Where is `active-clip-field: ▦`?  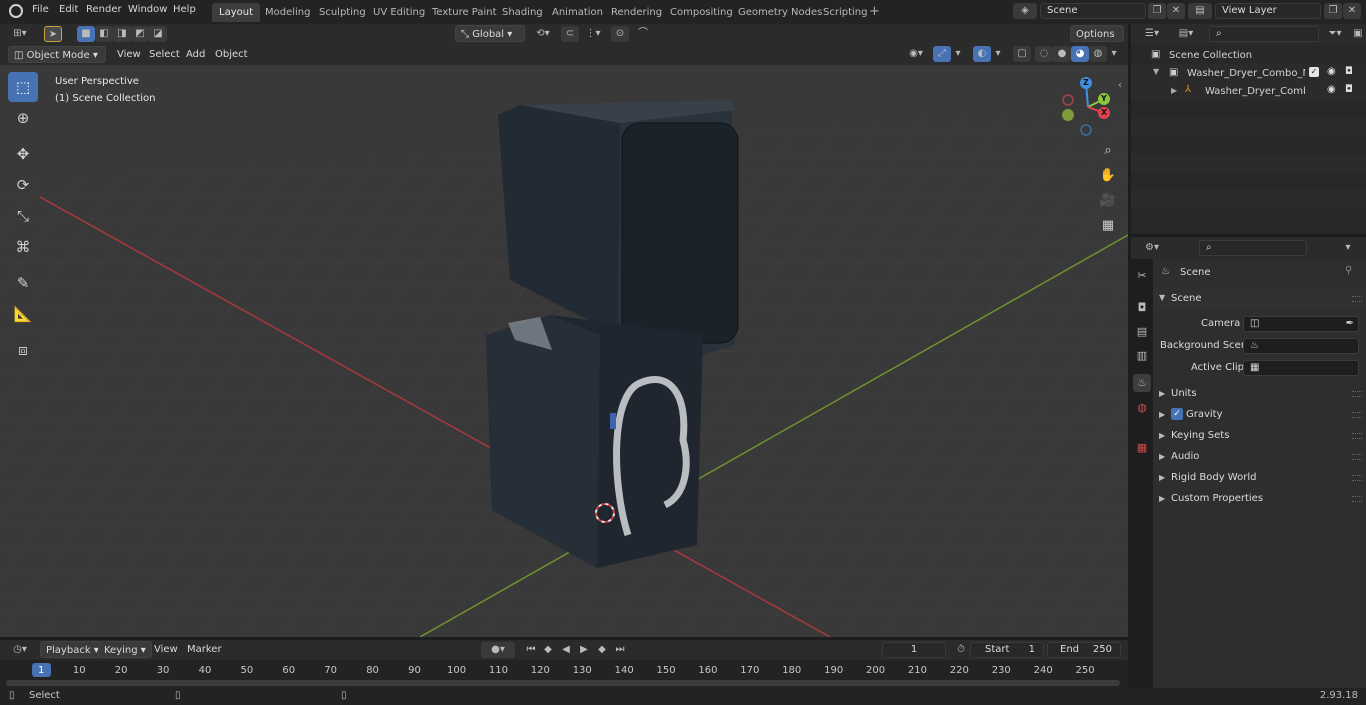 active-clip-field: ▦ is located at coordinates (1301, 368).